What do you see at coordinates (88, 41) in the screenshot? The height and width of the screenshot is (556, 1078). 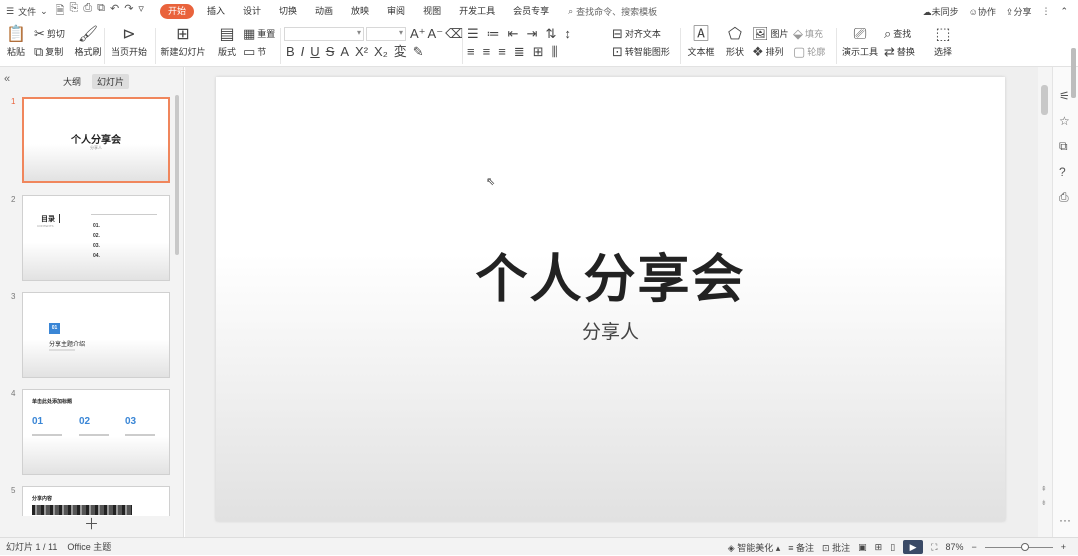 I see `format-painter-button: 🖌 格式刷` at bounding box center [88, 41].